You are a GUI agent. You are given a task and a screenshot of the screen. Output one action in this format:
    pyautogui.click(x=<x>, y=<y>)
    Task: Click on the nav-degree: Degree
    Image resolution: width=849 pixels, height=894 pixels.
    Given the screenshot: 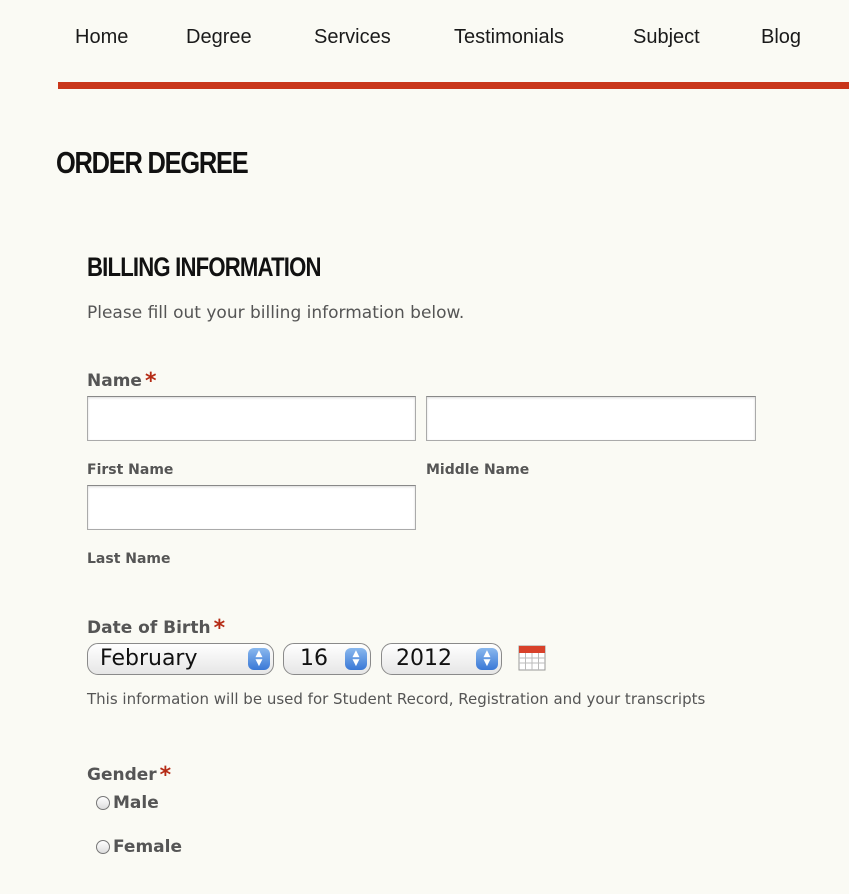 What is the action you would take?
    pyautogui.click(x=219, y=37)
    